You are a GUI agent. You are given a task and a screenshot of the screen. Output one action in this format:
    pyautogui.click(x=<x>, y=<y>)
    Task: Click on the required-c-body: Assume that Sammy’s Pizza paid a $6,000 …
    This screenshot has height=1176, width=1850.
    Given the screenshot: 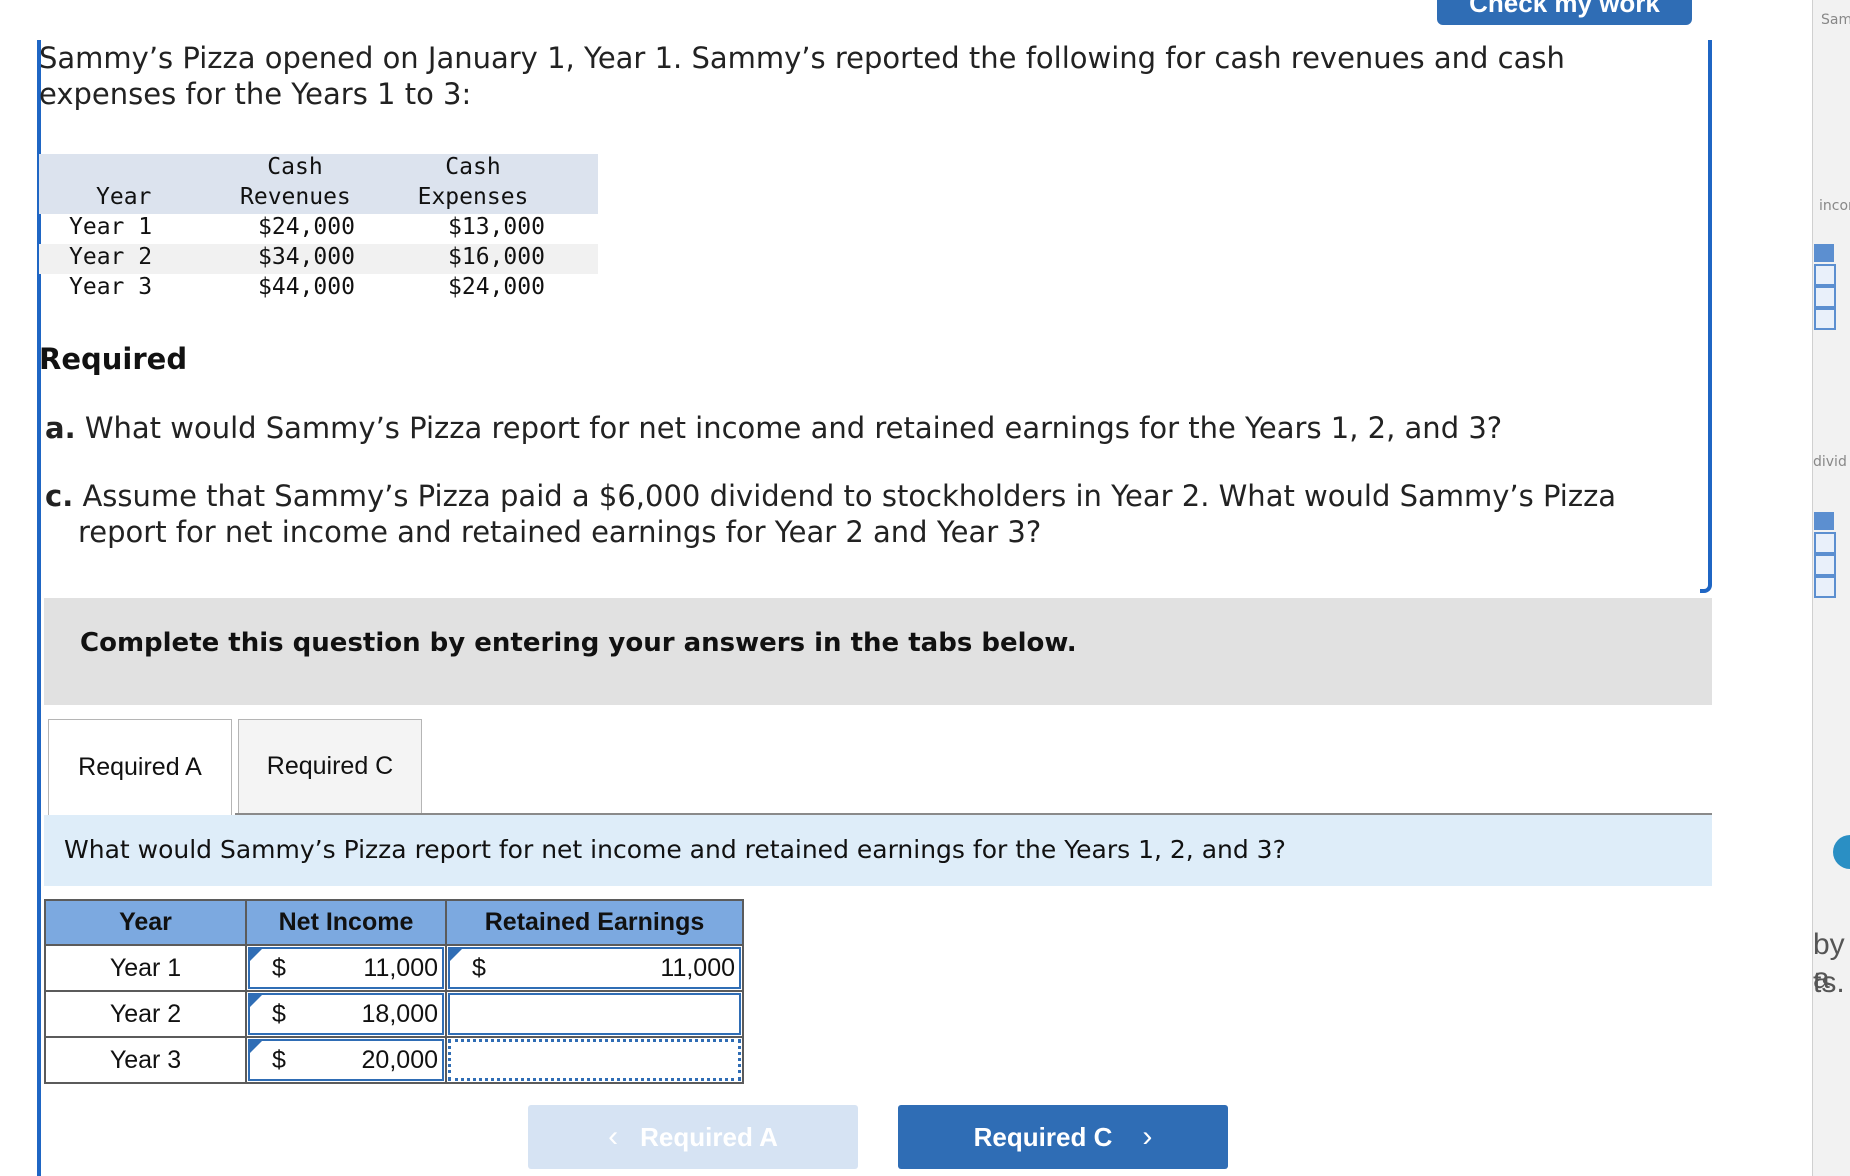 What is the action you would take?
    pyautogui.click(x=847, y=514)
    